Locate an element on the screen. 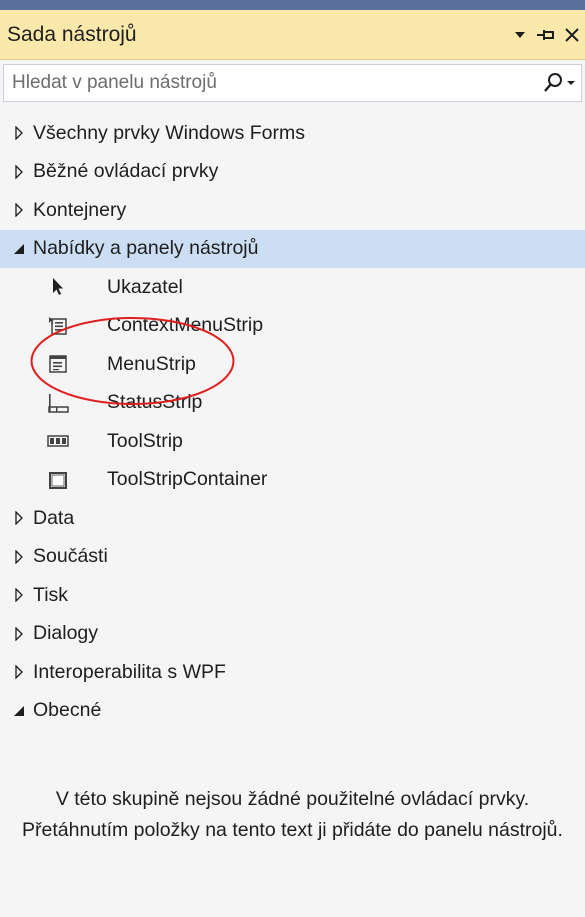  toolbox-item-menustrip: MenuStrip is located at coordinates (292, 364).